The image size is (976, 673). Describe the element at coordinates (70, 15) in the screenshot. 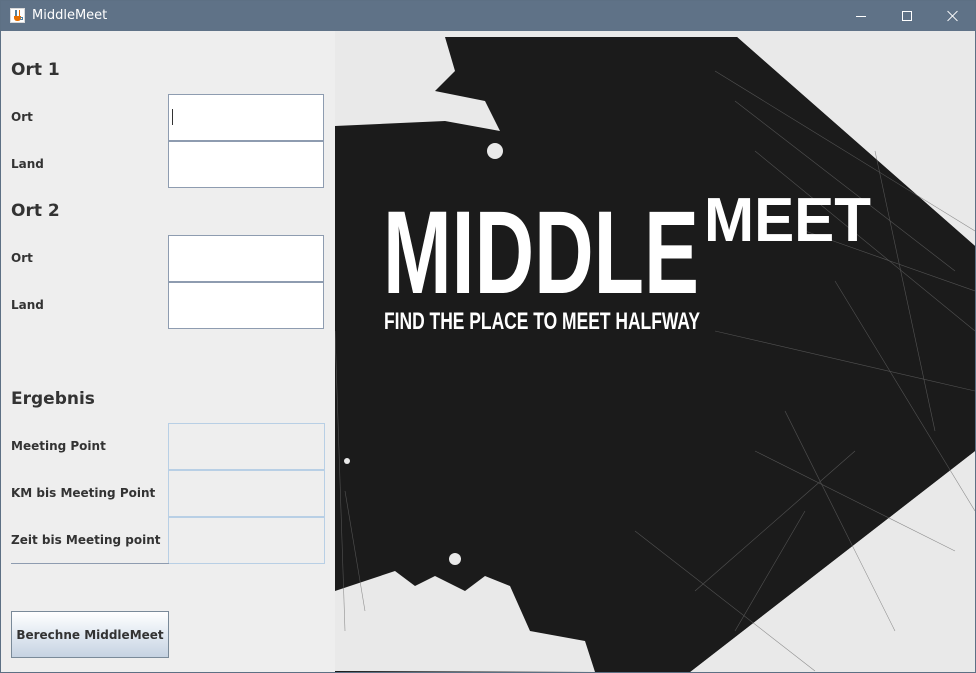

I see `window-title: MiddleMeet` at that location.